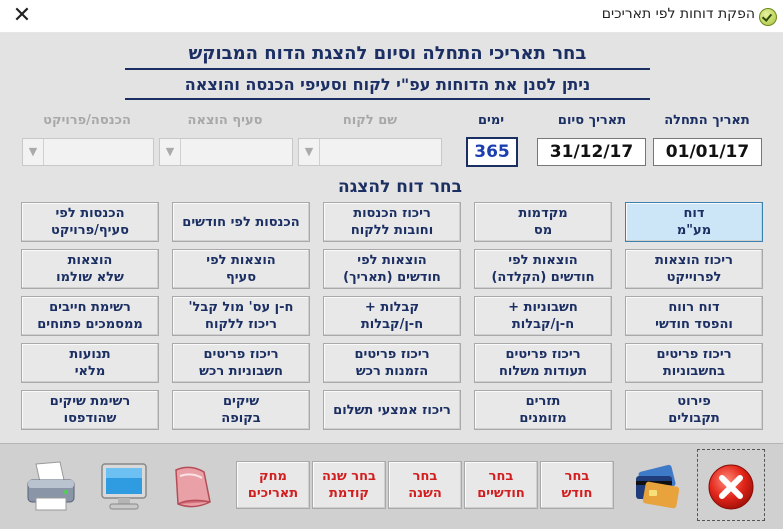  Describe the element at coordinates (391, 16) in the screenshot. I see `title-bar: ✕ הפקת דוחות לפי תאריכים` at that location.